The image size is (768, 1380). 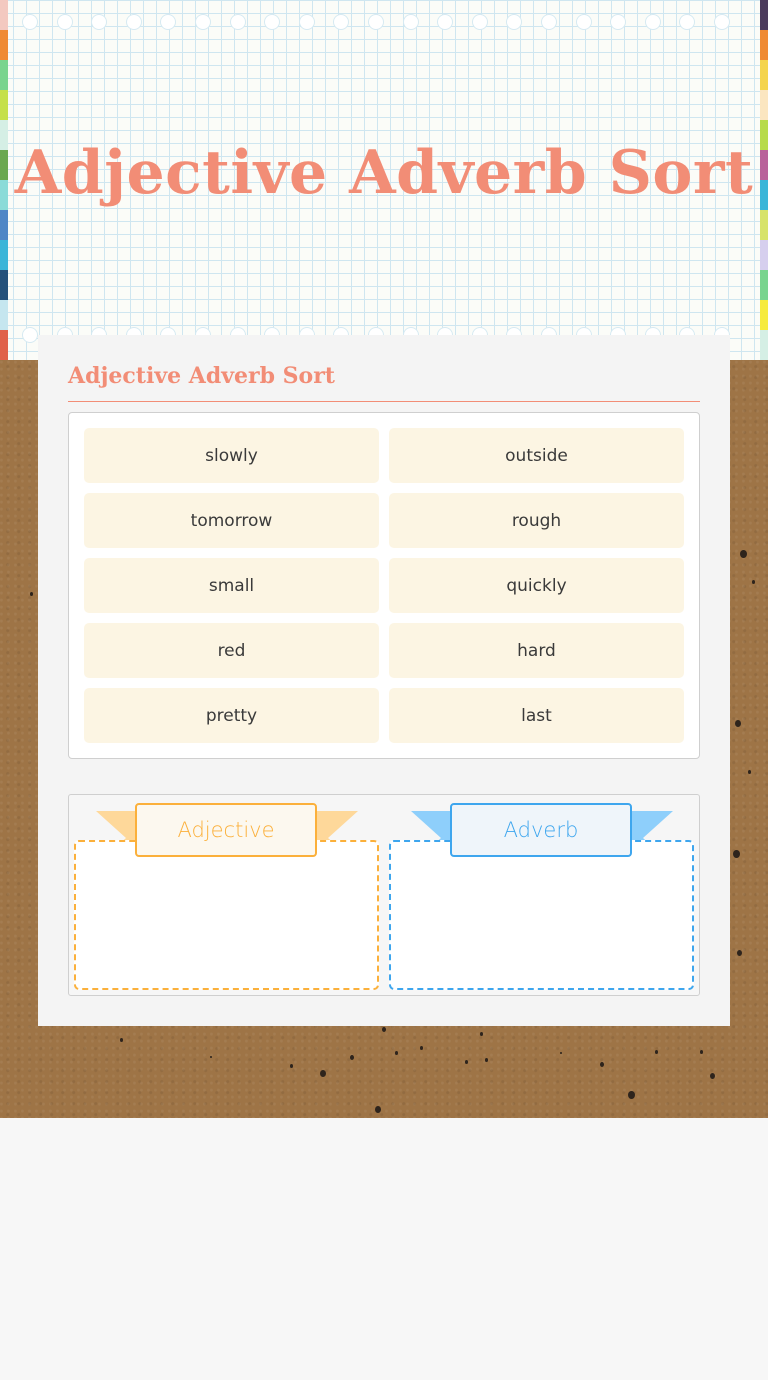 What do you see at coordinates (536, 715) in the screenshot?
I see `word-tile: last` at bounding box center [536, 715].